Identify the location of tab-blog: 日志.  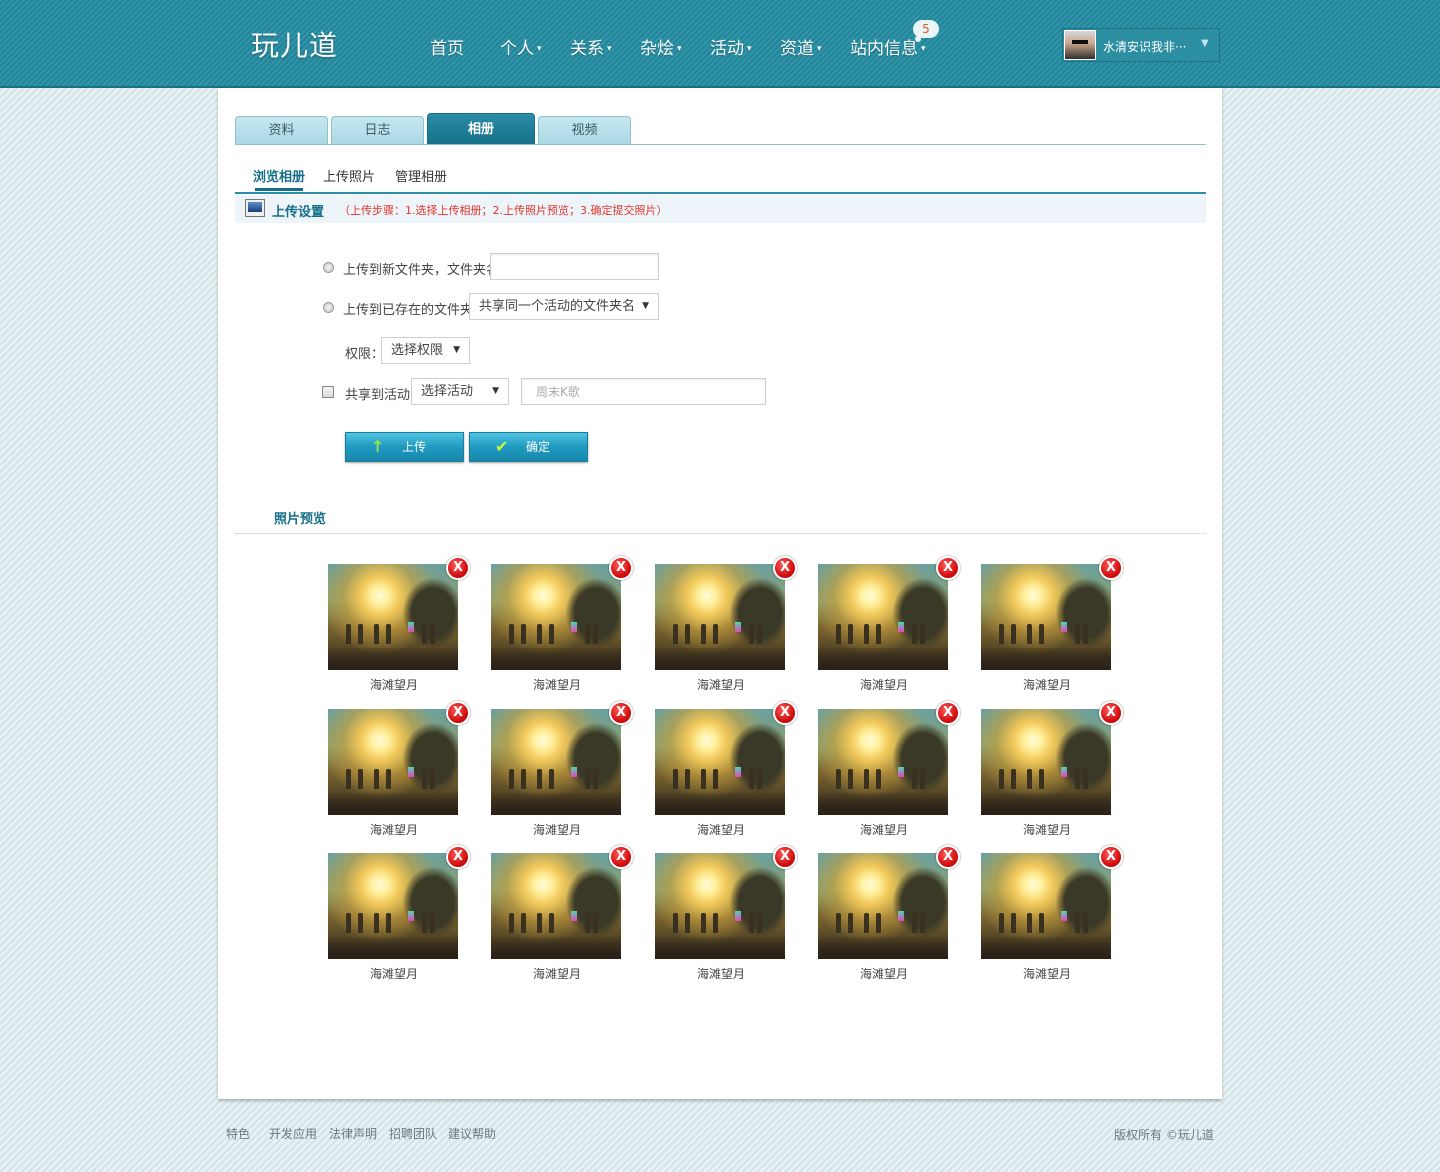
(377, 130).